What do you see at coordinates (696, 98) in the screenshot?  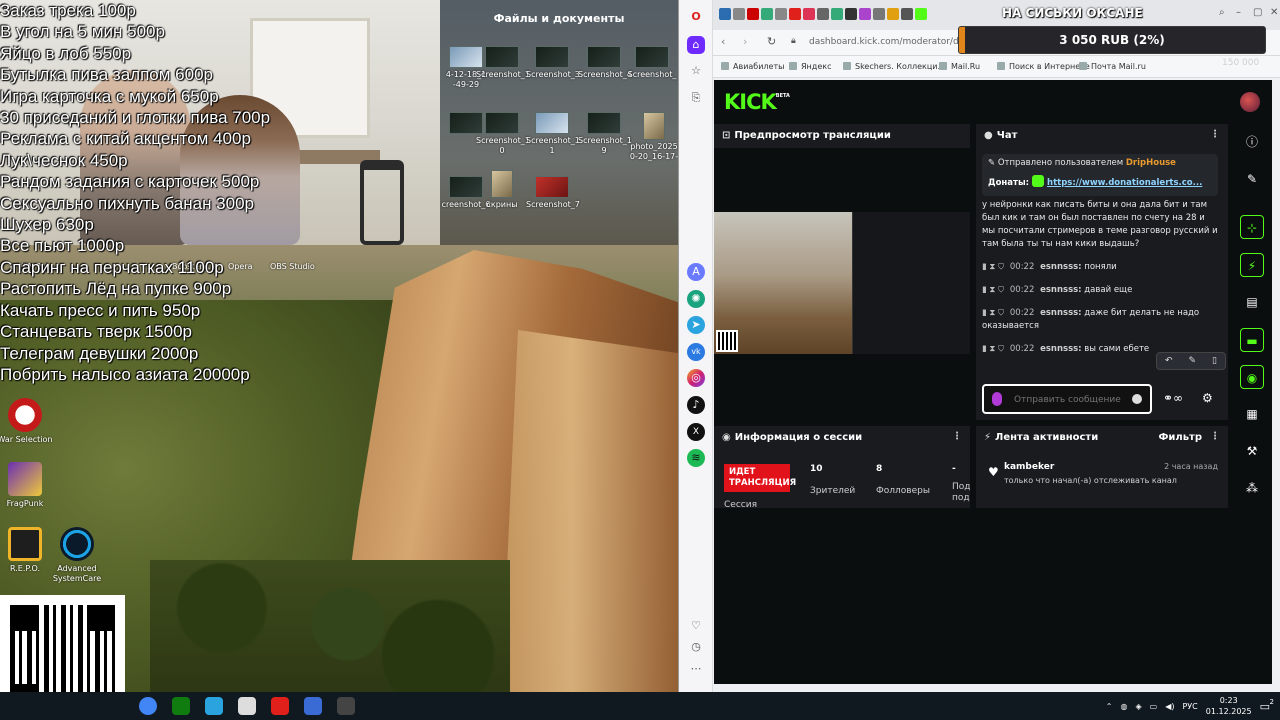 I see `gamepad-icon: ⎘` at bounding box center [696, 98].